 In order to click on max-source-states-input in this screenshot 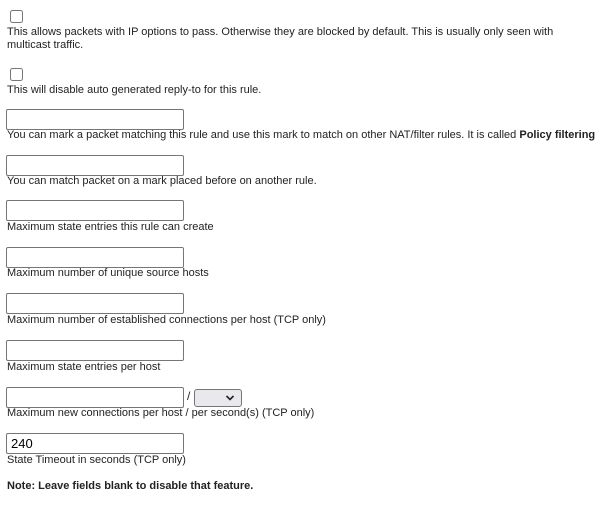, I will do `click(95, 350)`.